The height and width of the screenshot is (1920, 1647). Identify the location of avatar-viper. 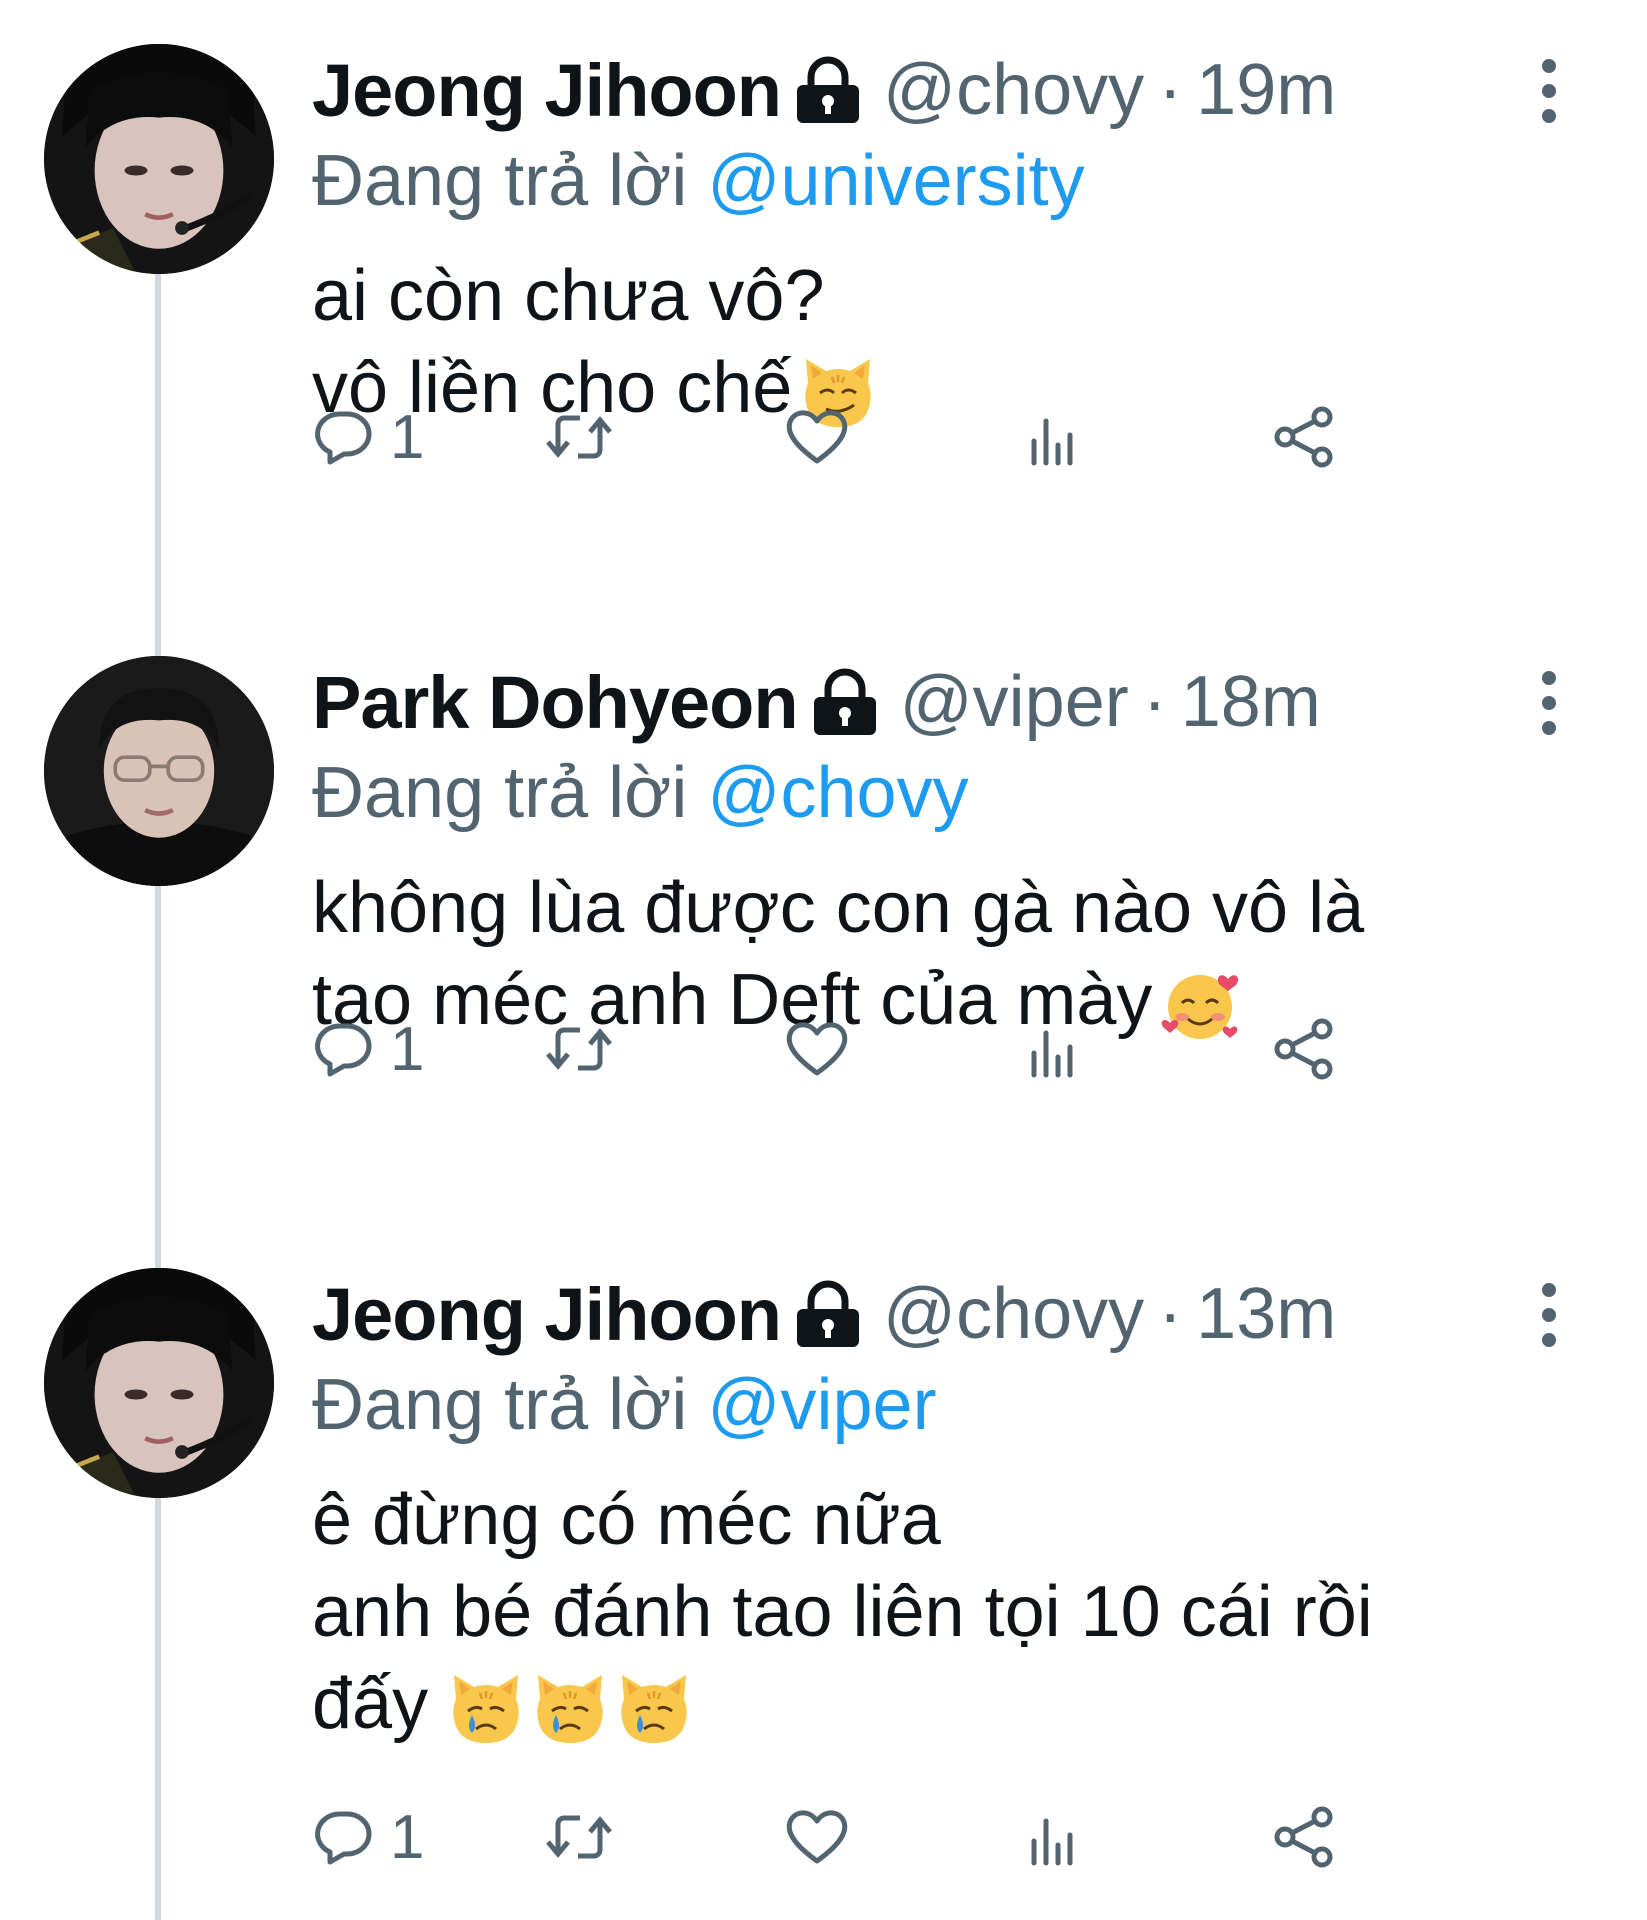
(159, 771).